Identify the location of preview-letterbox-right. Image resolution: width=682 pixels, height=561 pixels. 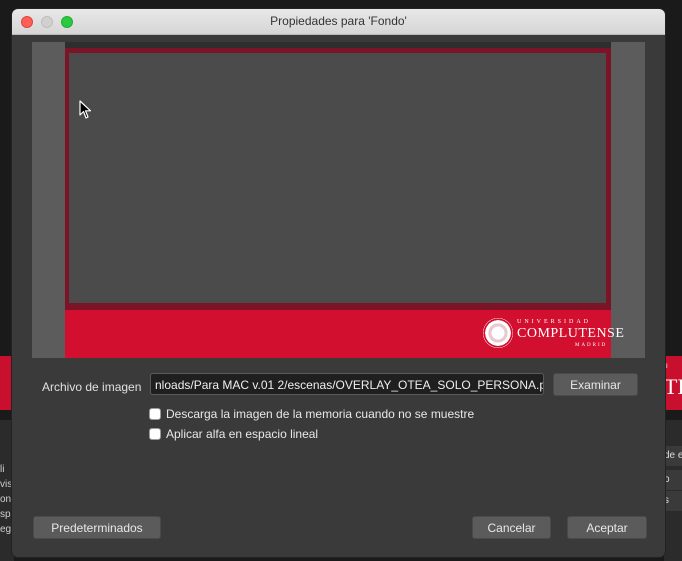
(628, 200).